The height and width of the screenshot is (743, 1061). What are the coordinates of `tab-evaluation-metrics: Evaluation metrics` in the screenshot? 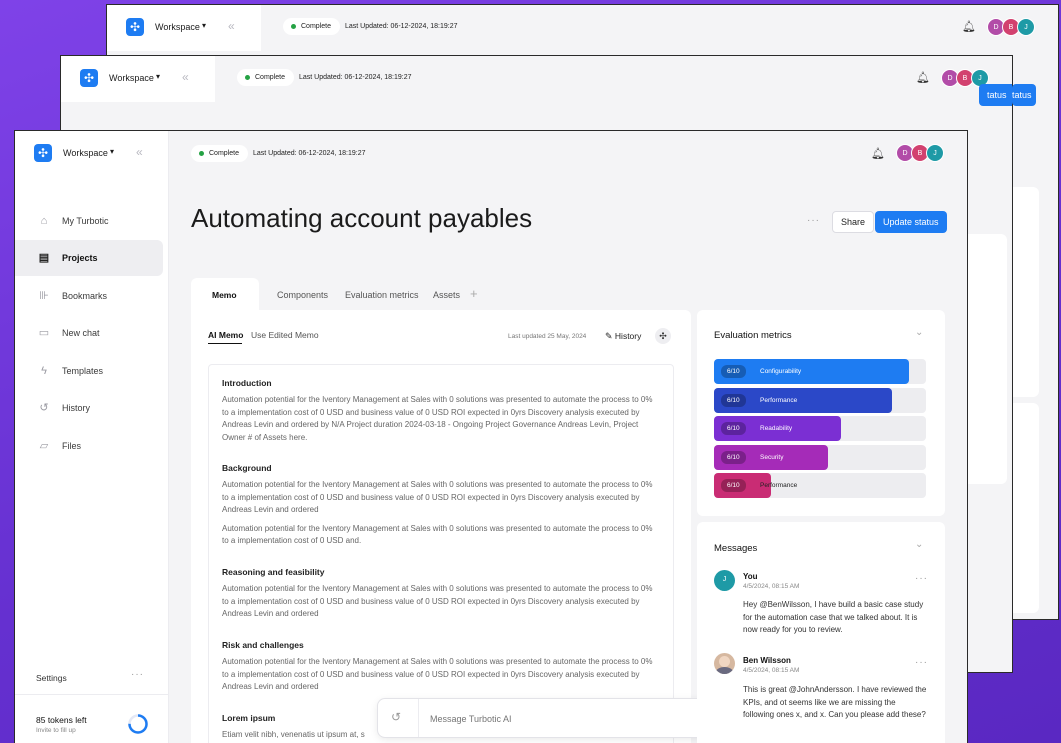 It's located at (382, 295).